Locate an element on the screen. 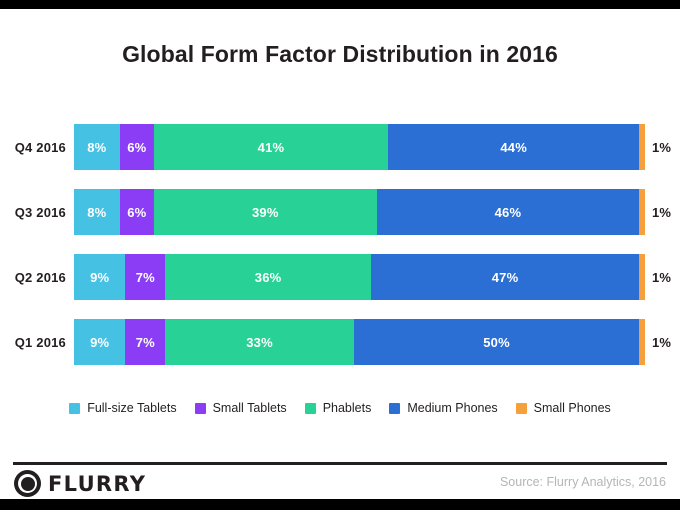 This screenshot has width=680, height=510. stacked-bar: 9% 7% 36% 47% is located at coordinates (359, 277).